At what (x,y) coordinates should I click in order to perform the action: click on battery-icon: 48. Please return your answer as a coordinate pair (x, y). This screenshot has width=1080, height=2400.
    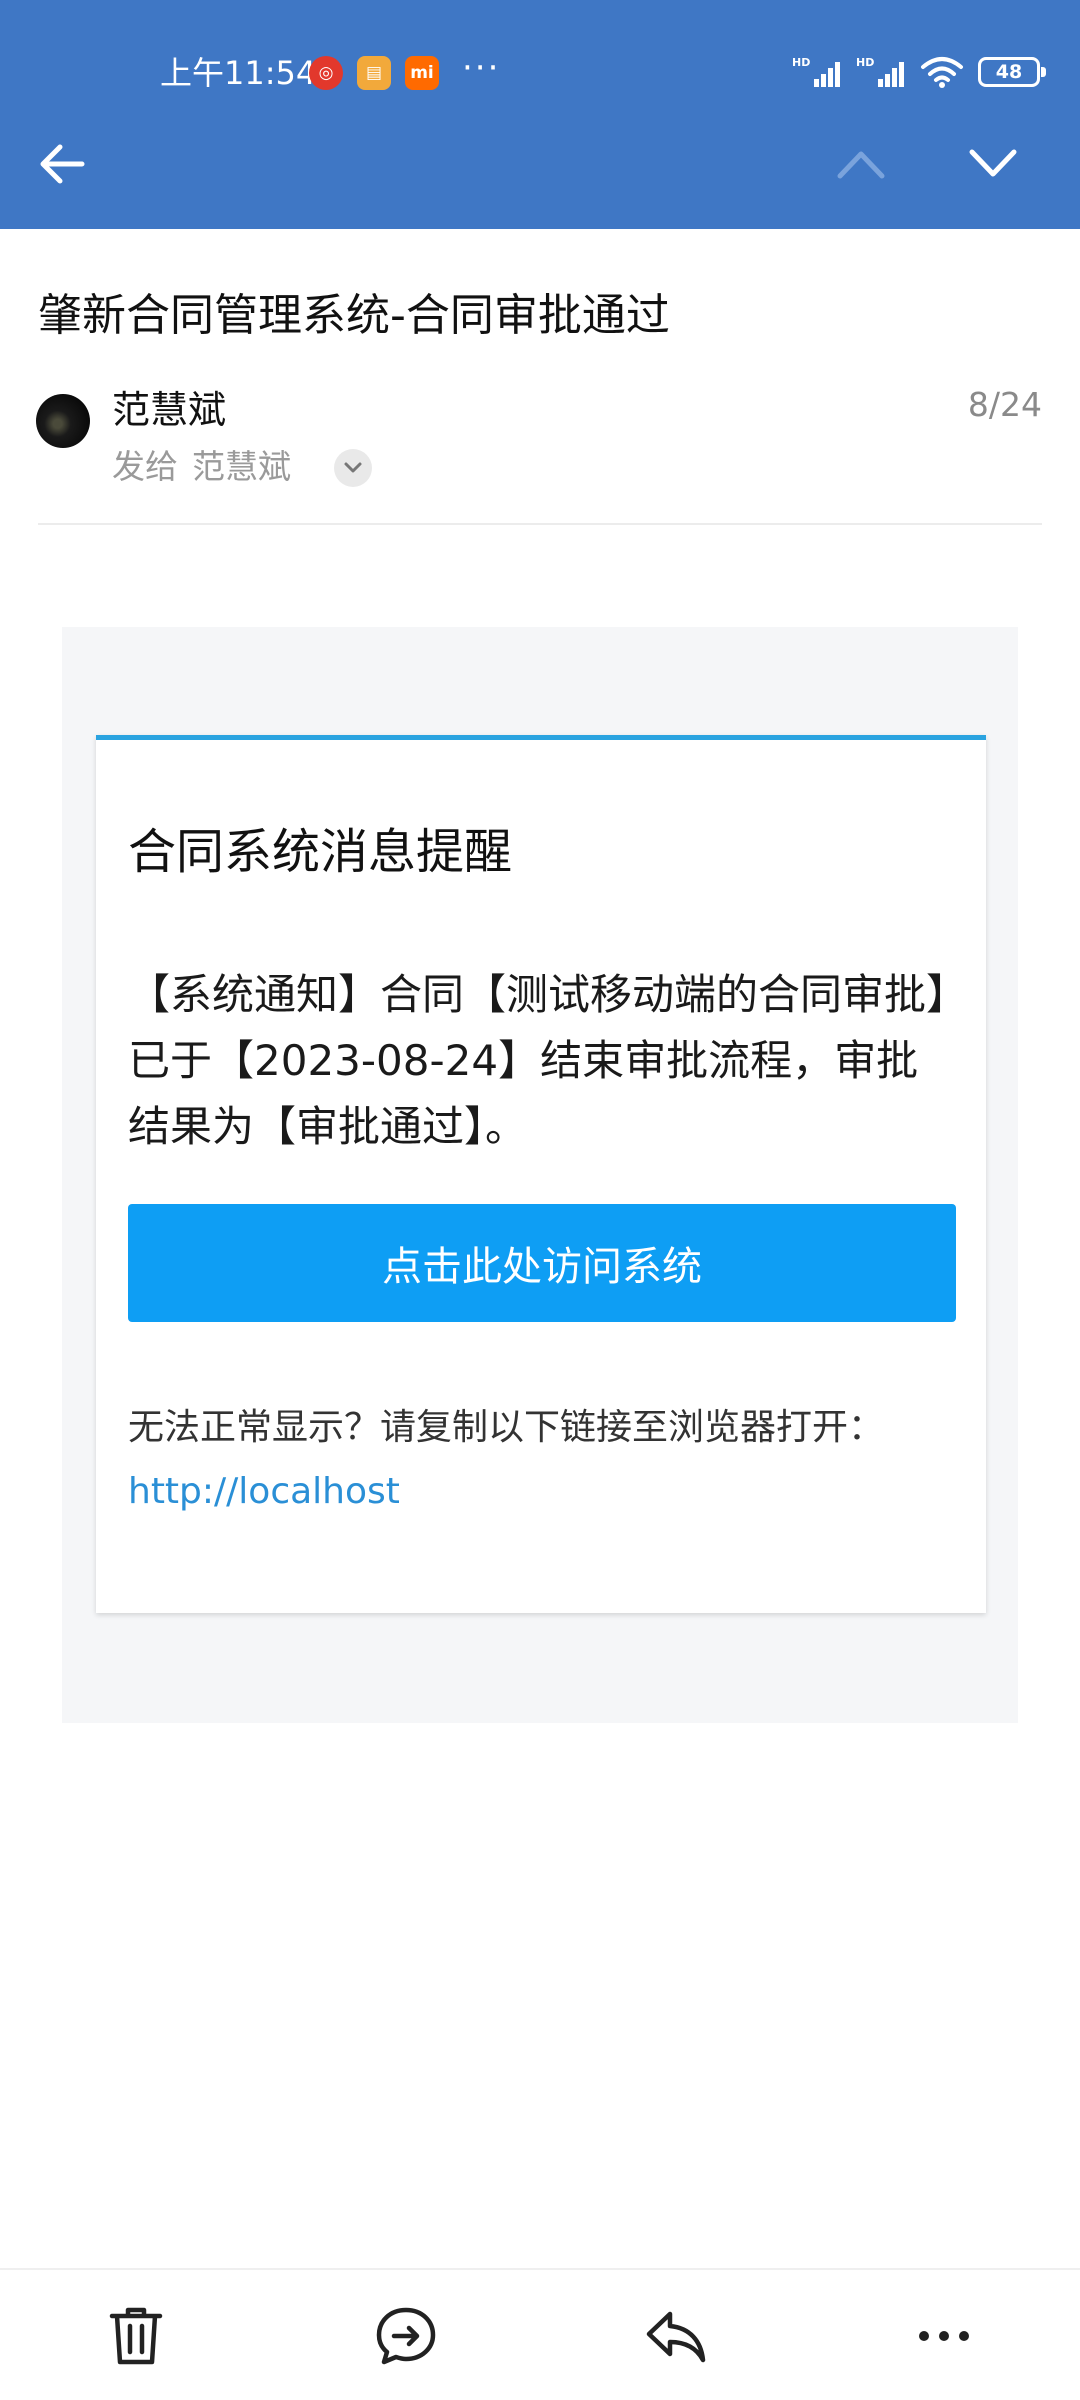
    Looking at the image, I should click on (1012, 72).